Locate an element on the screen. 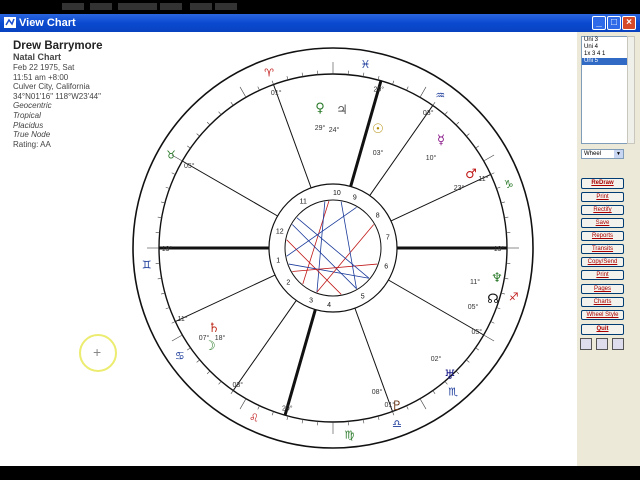  minimize-button: _ is located at coordinates (599, 23).